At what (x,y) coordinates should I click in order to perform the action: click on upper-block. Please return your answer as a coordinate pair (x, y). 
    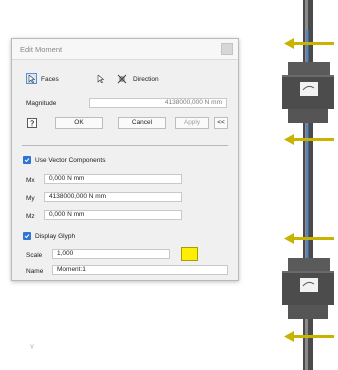
    Looking at the image, I should click on (308, 92).